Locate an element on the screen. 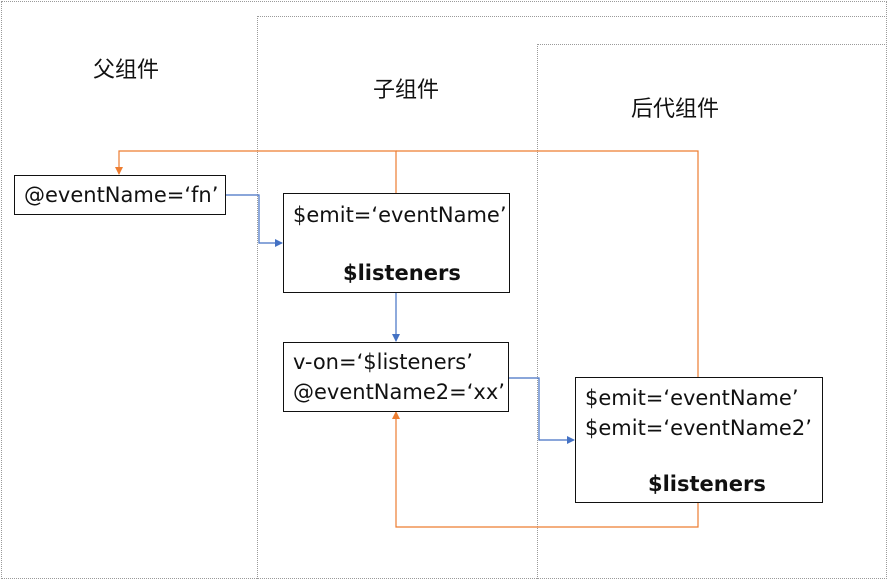  descendant-emit-eventname2: $emit=‘eventName2’ is located at coordinates (698, 428).